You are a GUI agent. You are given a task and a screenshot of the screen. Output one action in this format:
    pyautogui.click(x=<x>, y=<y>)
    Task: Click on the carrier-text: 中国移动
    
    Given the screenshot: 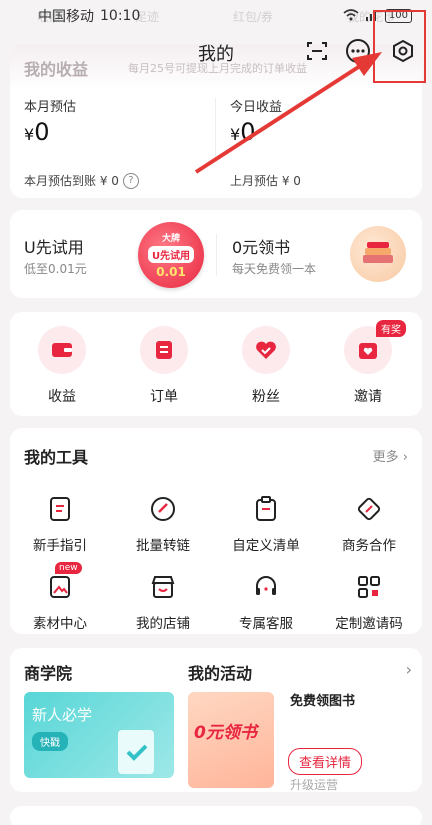 What is the action you would take?
    pyautogui.click(x=66, y=17)
    